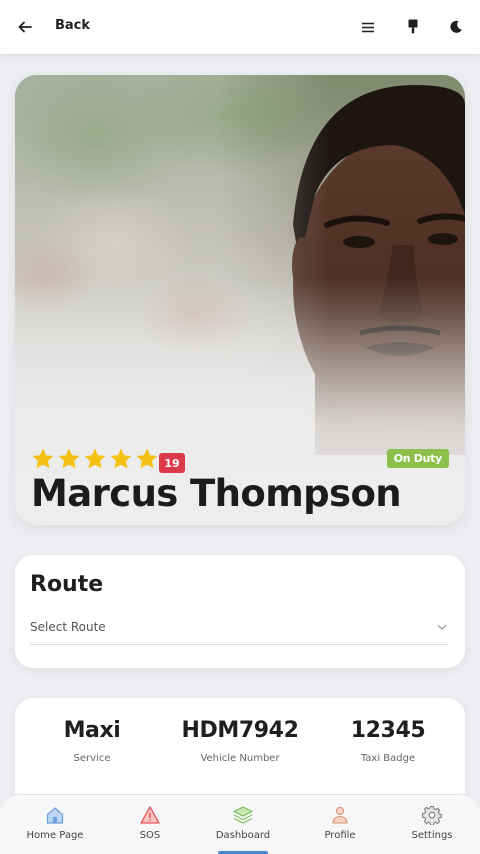 The height and width of the screenshot is (854, 480). I want to click on top-bar: Back, so click(240, 27).